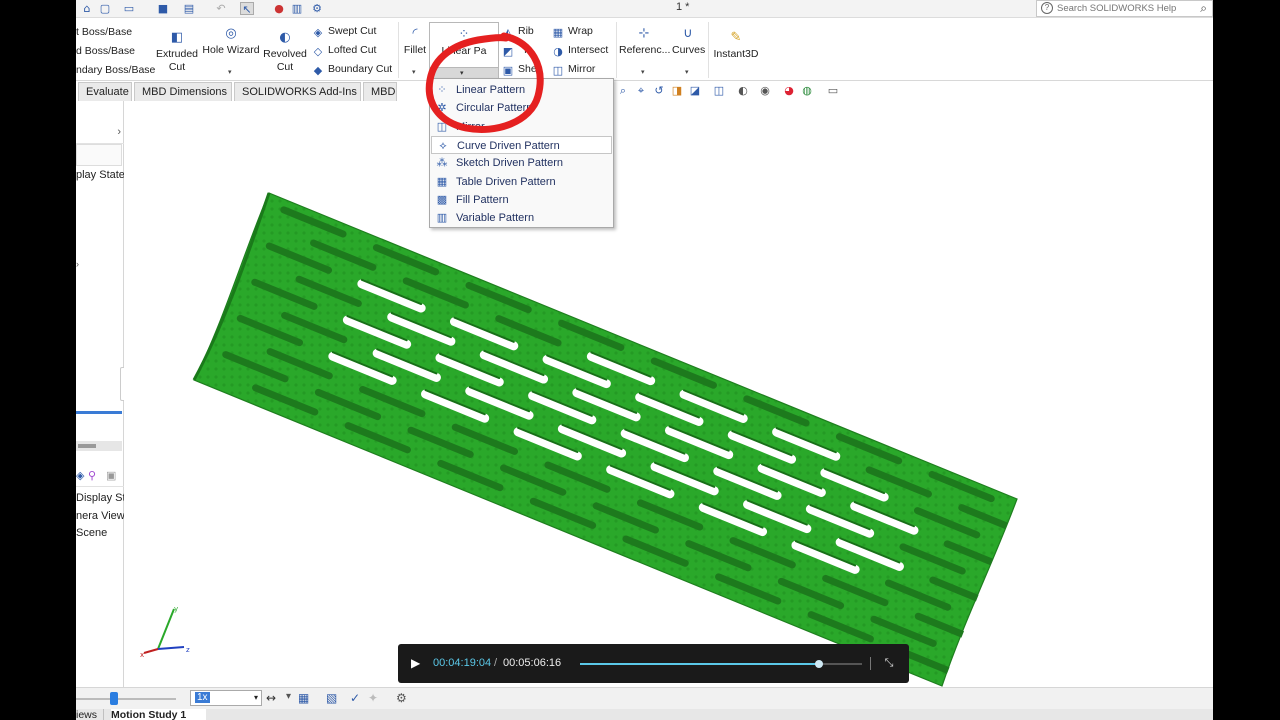 The height and width of the screenshot is (720, 1280). Describe the element at coordinates (582, 69) in the screenshot. I see `mirror-label: Mirror` at that location.